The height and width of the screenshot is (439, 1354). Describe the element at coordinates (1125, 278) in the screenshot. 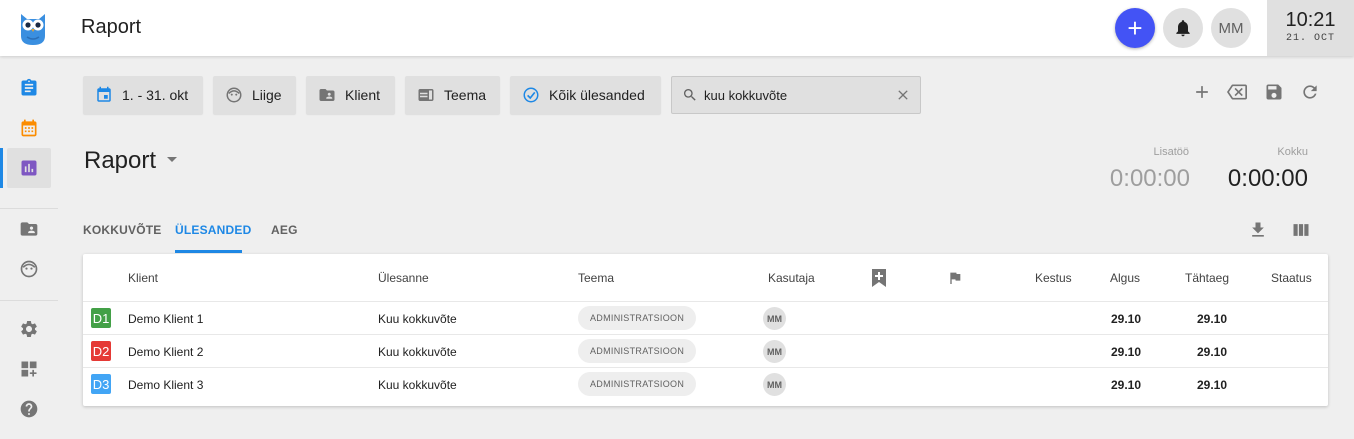

I see `column-header-start: Algus` at that location.